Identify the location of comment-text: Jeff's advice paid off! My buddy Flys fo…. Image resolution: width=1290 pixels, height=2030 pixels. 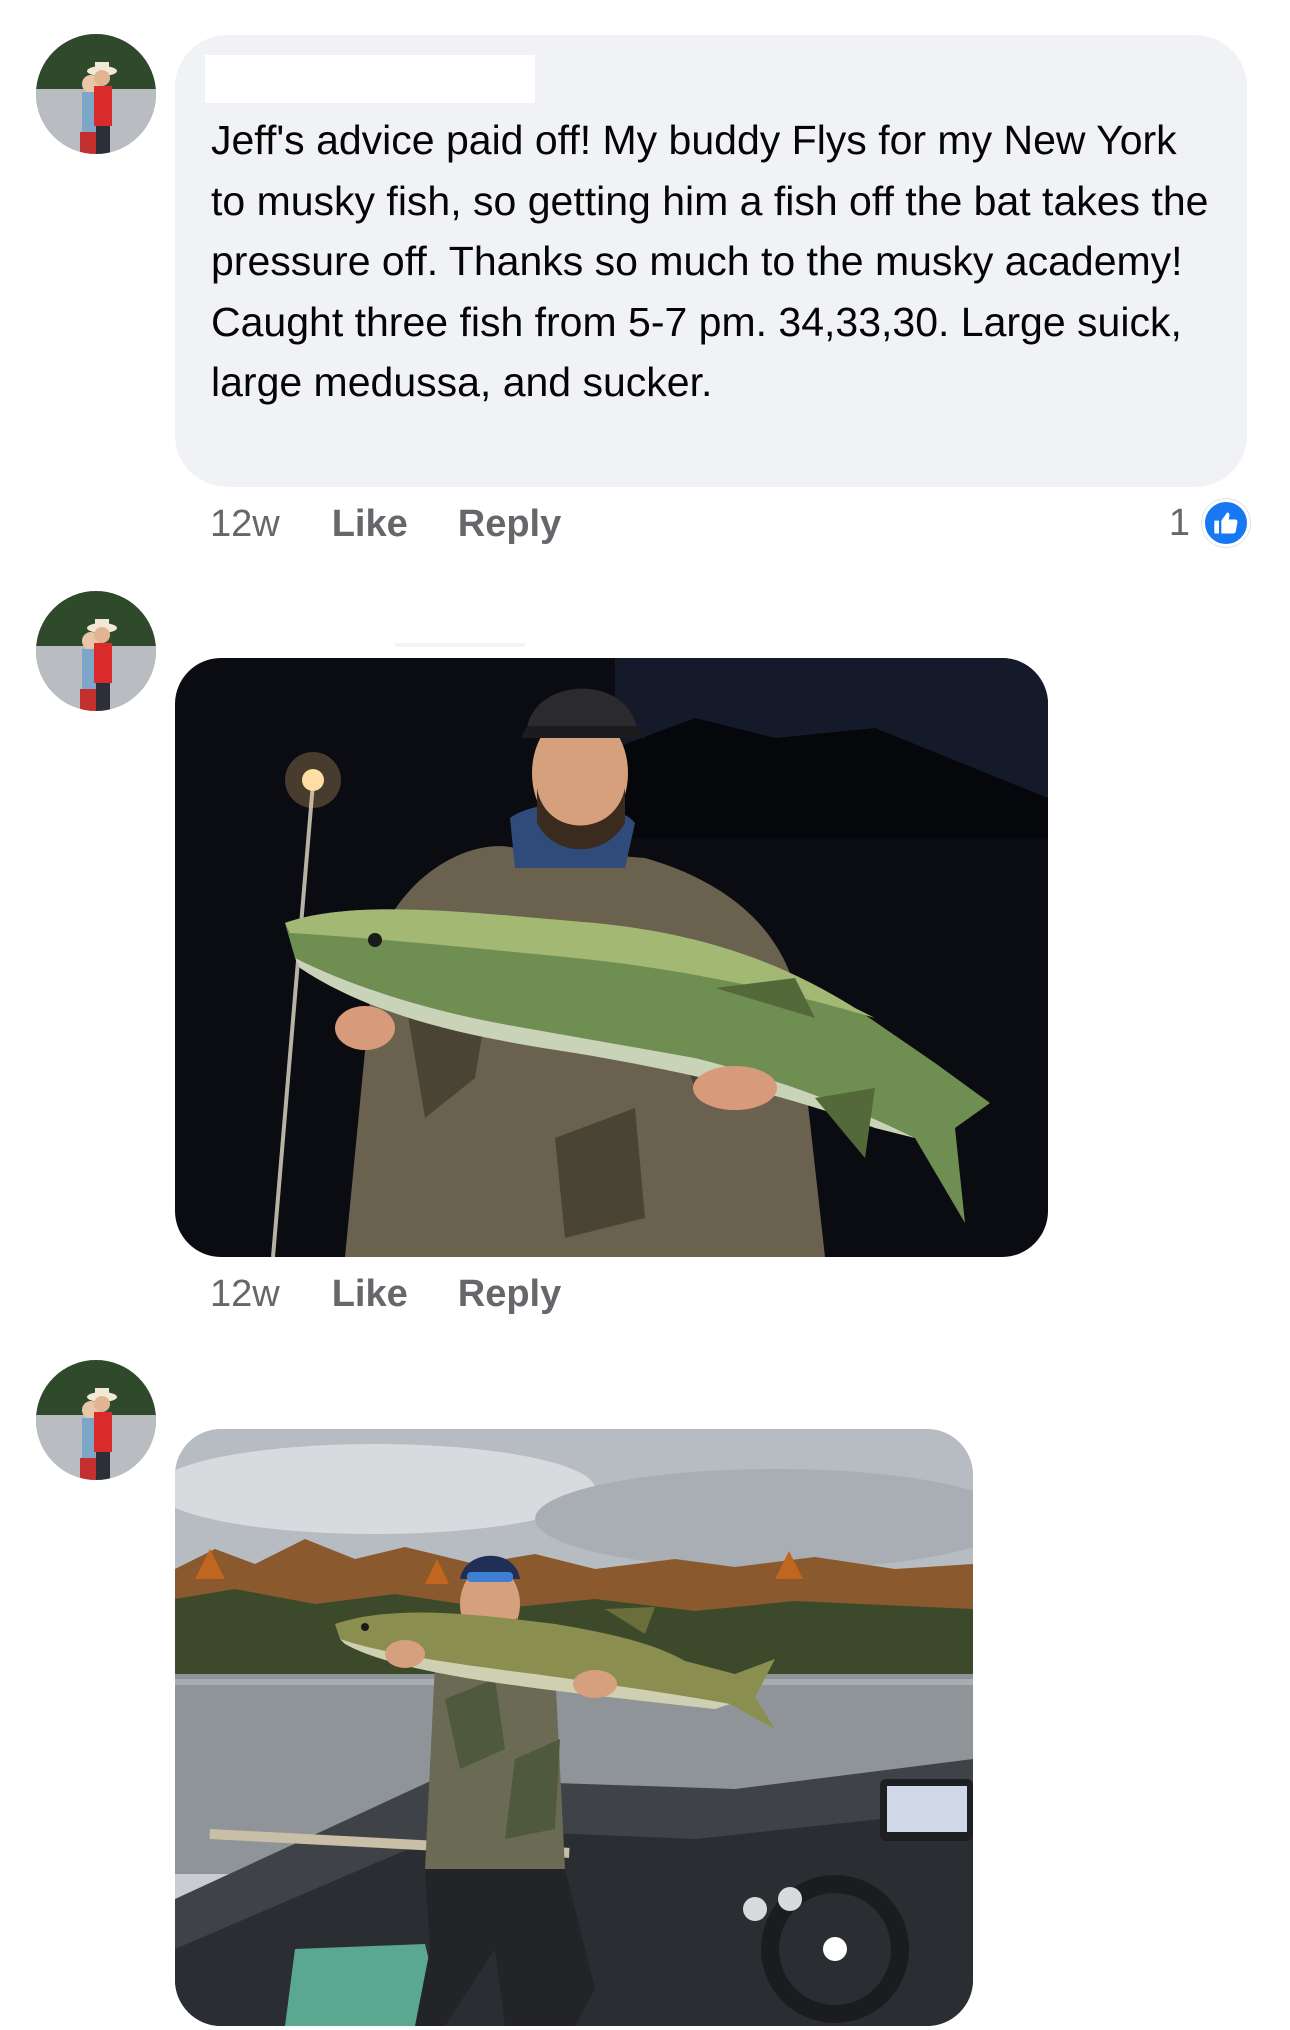
(710, 261).